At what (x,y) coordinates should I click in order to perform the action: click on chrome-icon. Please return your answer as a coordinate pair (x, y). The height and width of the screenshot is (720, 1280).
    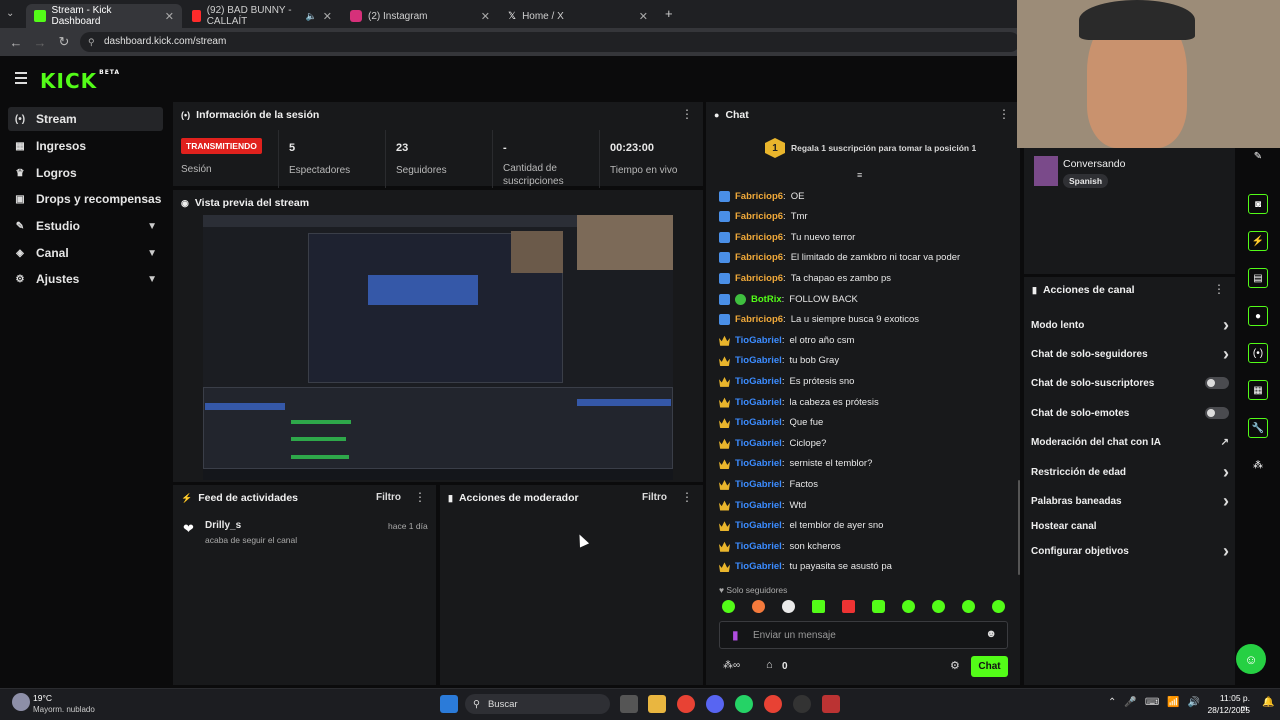
    Looking at the image, I should click on (686, 704).